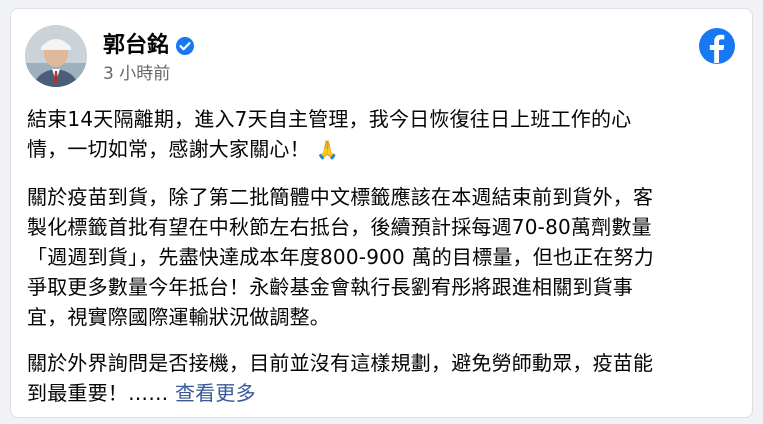  Describe the element at coordinates (717, 46) in the screenshot. I see `facebook-logo-icon` at that location.